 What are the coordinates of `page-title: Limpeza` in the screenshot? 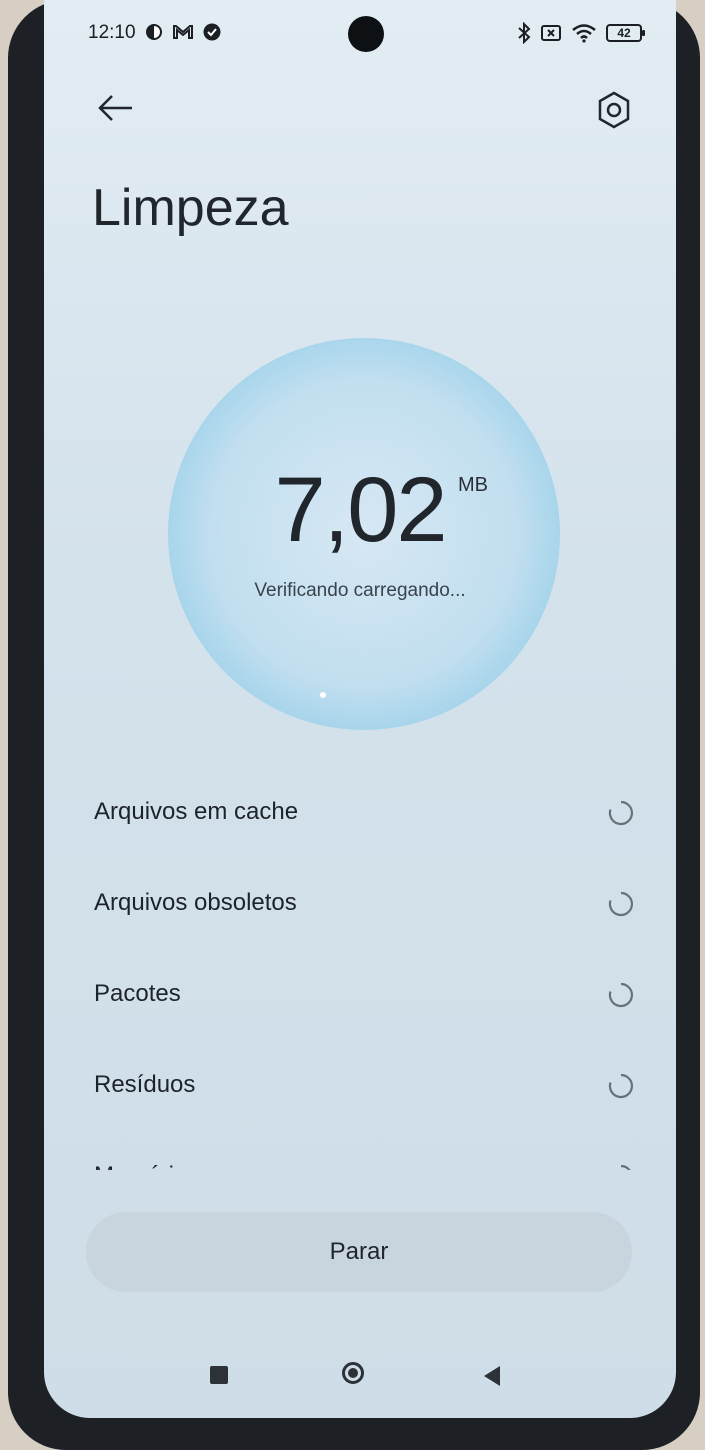 It's located at (190, 208).